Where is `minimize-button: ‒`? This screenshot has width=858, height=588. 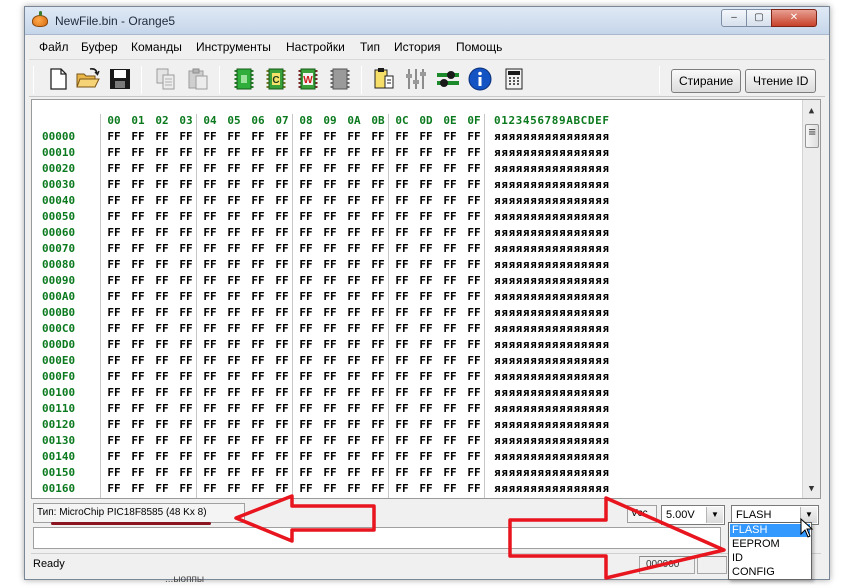 minimize-button: ‒ is located at coordinates (734, 18).